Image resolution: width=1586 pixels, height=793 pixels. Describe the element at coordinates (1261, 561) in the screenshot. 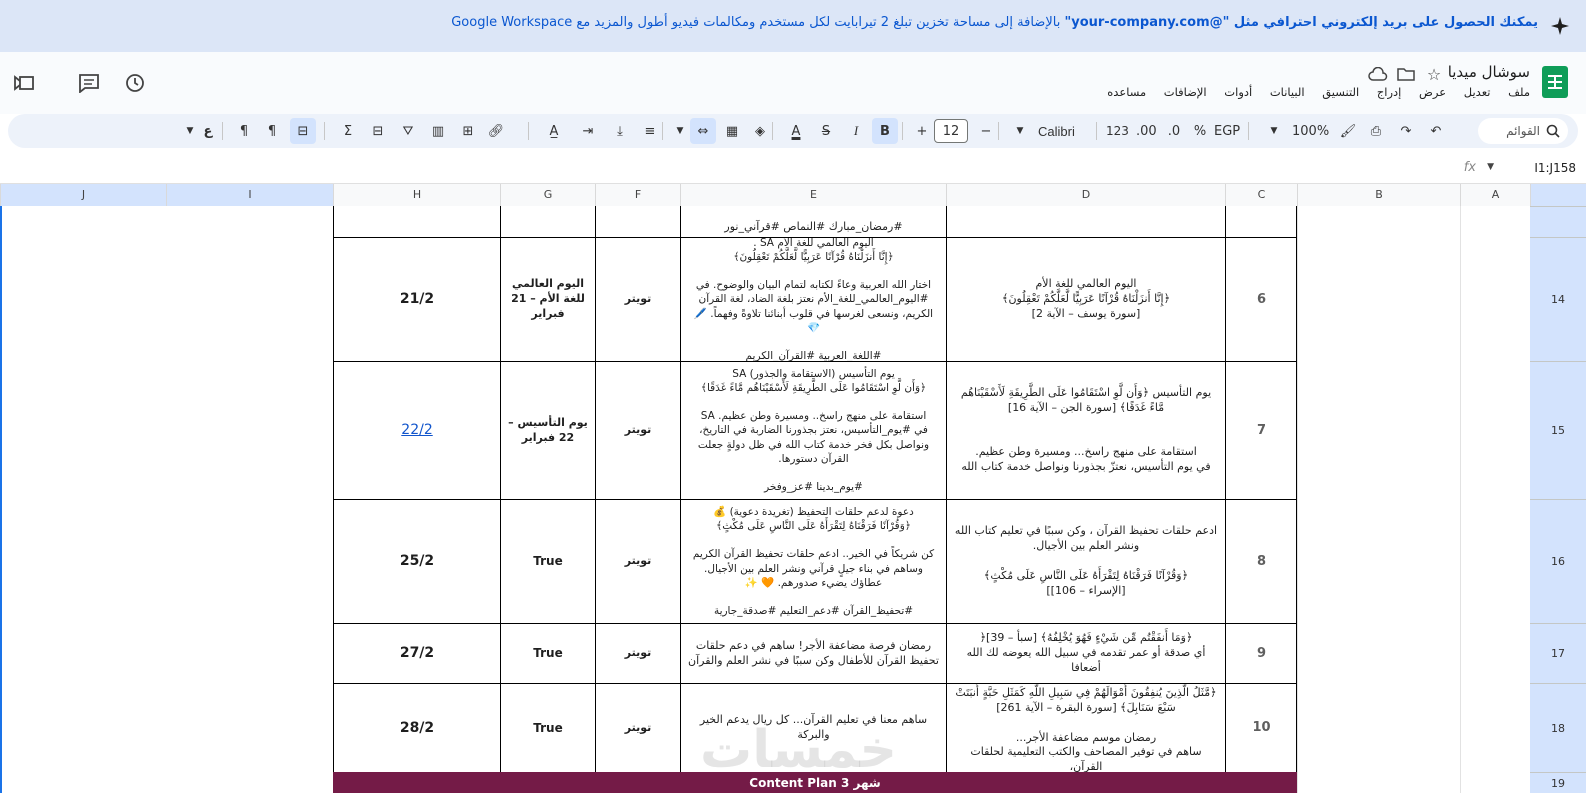

I see `cell-c: 8` at that location.